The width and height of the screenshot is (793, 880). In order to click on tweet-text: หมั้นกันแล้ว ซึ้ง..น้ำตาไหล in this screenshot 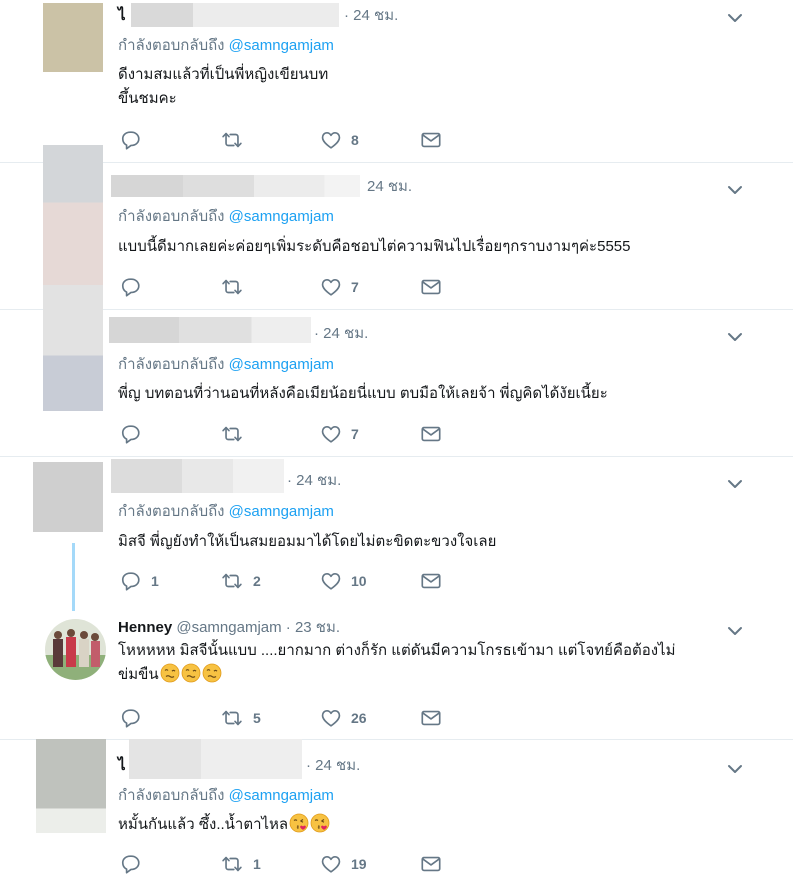, I will do `click(428, 825)`.